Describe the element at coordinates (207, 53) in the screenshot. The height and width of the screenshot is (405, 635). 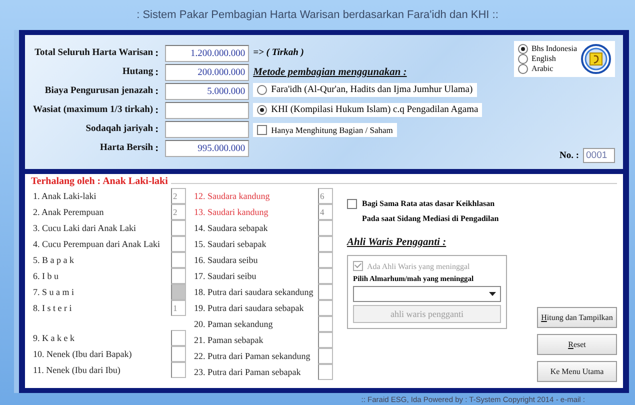
I see `amount-field: 1.200.000.000` at that location.